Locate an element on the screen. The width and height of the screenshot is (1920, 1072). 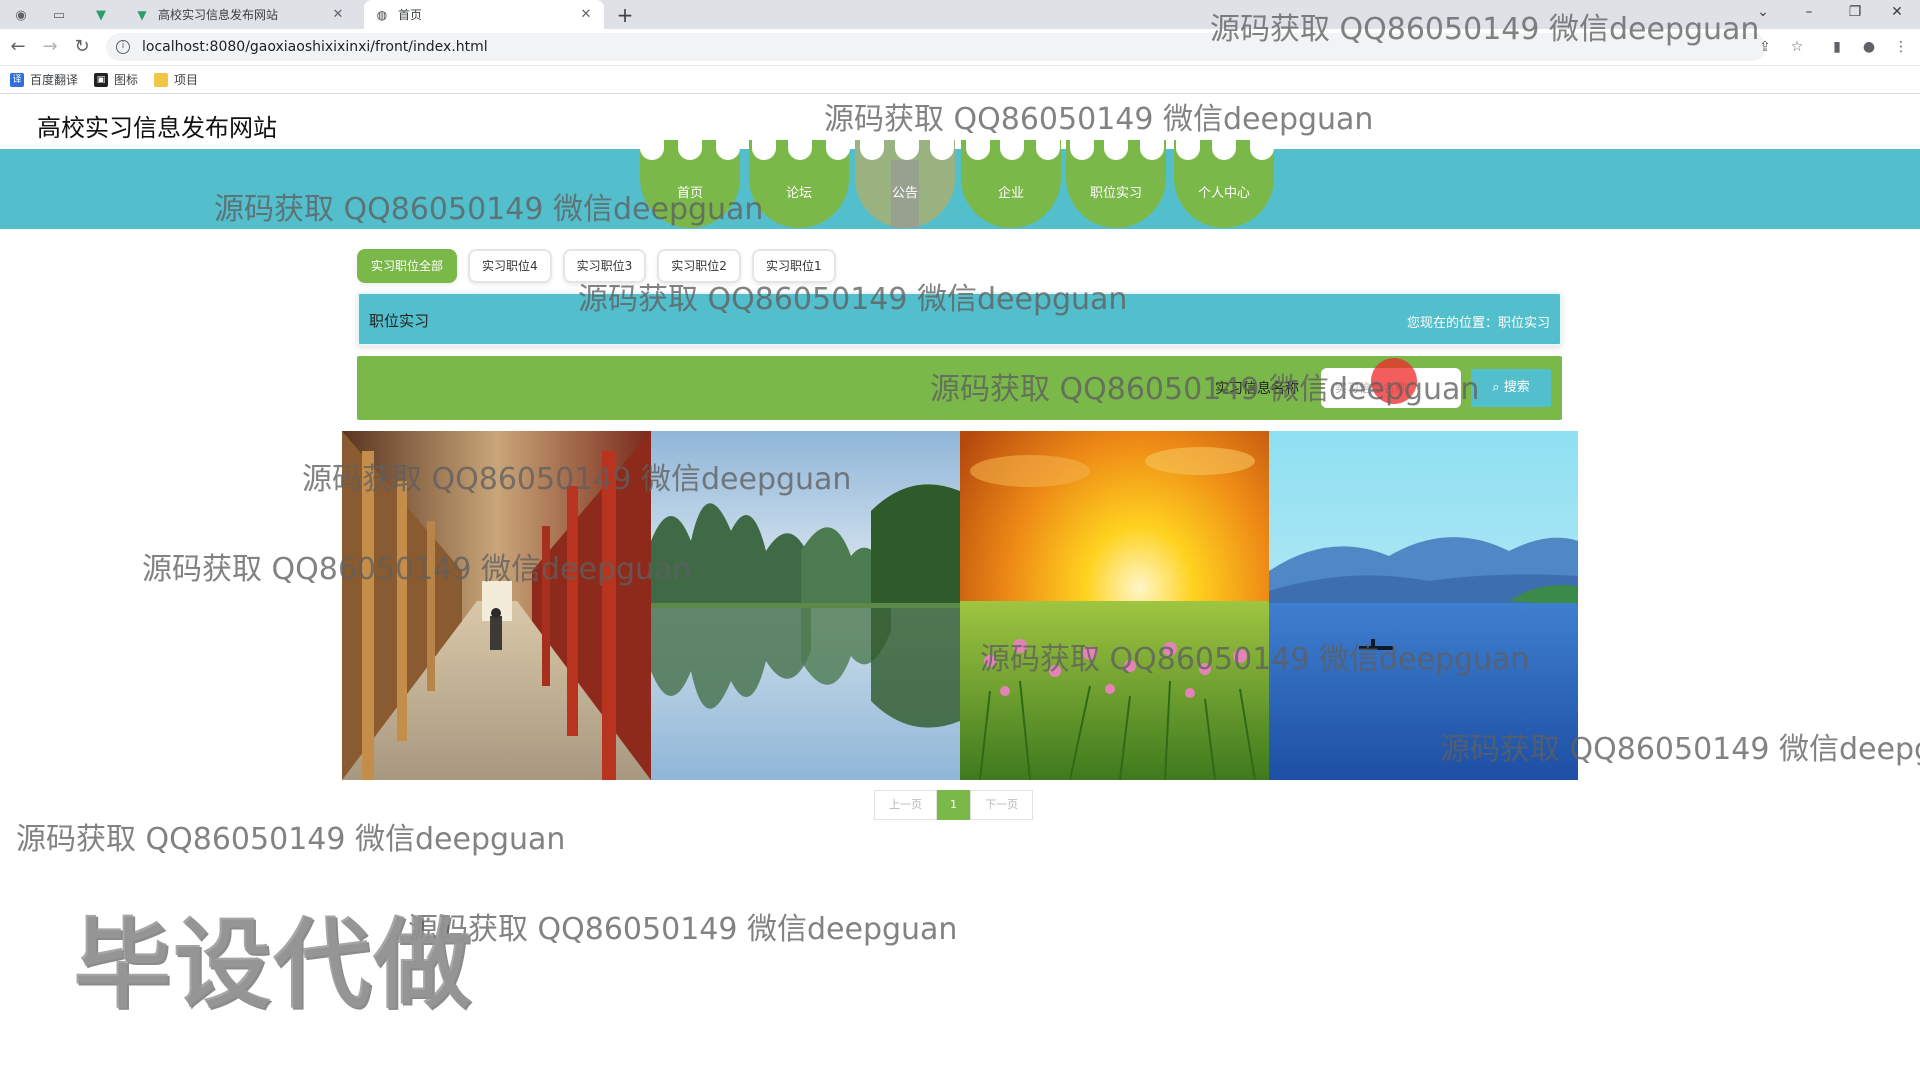
back-button: ← is located at coordinates (18, 47).